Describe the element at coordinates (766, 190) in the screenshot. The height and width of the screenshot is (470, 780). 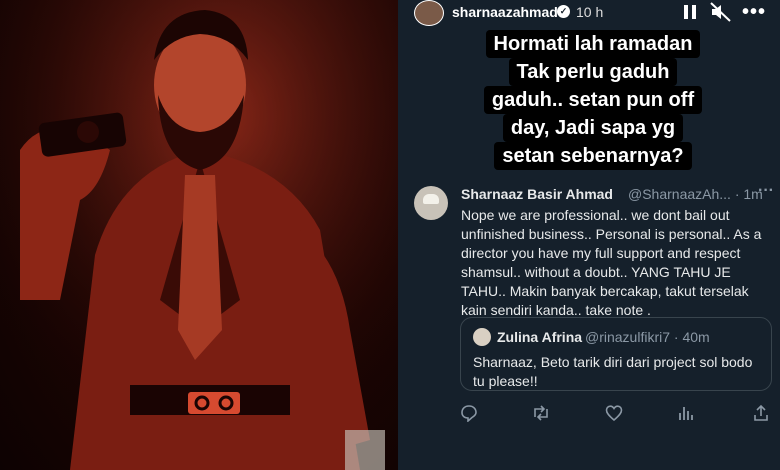
I see `tweet-more-icon: ···` at that location.